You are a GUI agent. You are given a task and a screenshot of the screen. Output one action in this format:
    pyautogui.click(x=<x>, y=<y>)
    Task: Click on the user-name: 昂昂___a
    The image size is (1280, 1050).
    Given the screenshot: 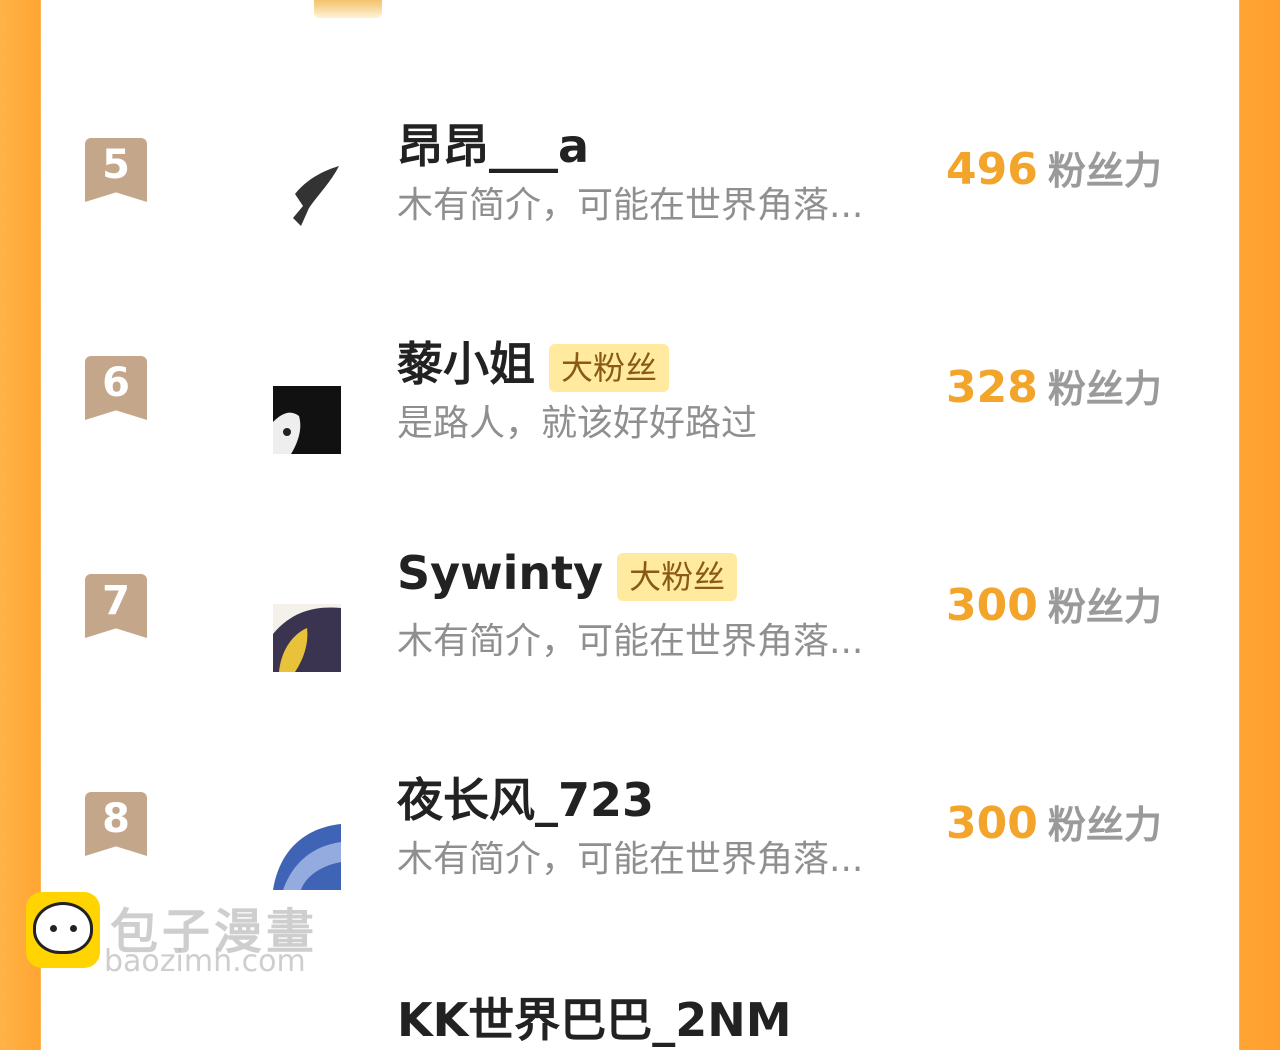 What is the action you would take?
    pyautogui.click(x=493, y=143)
    